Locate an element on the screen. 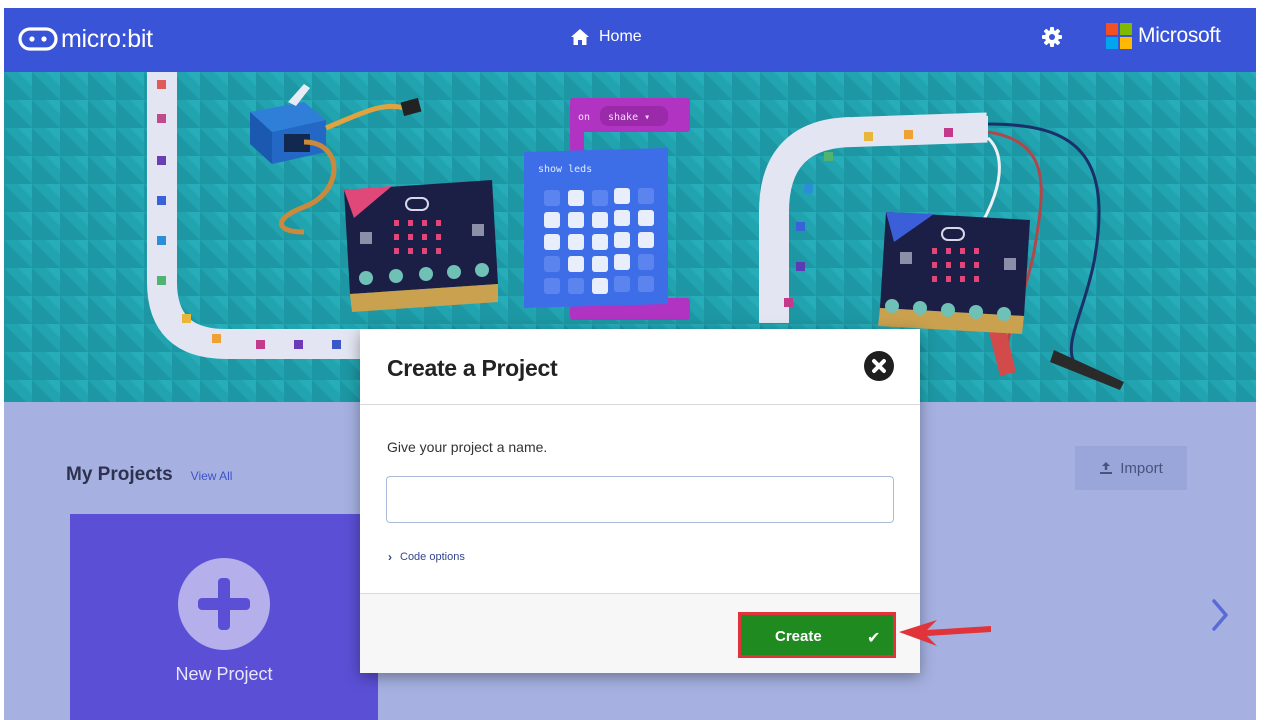 The width and height of the screenshot is (1270, 720). close-icon is located at coordinates (879, 366).